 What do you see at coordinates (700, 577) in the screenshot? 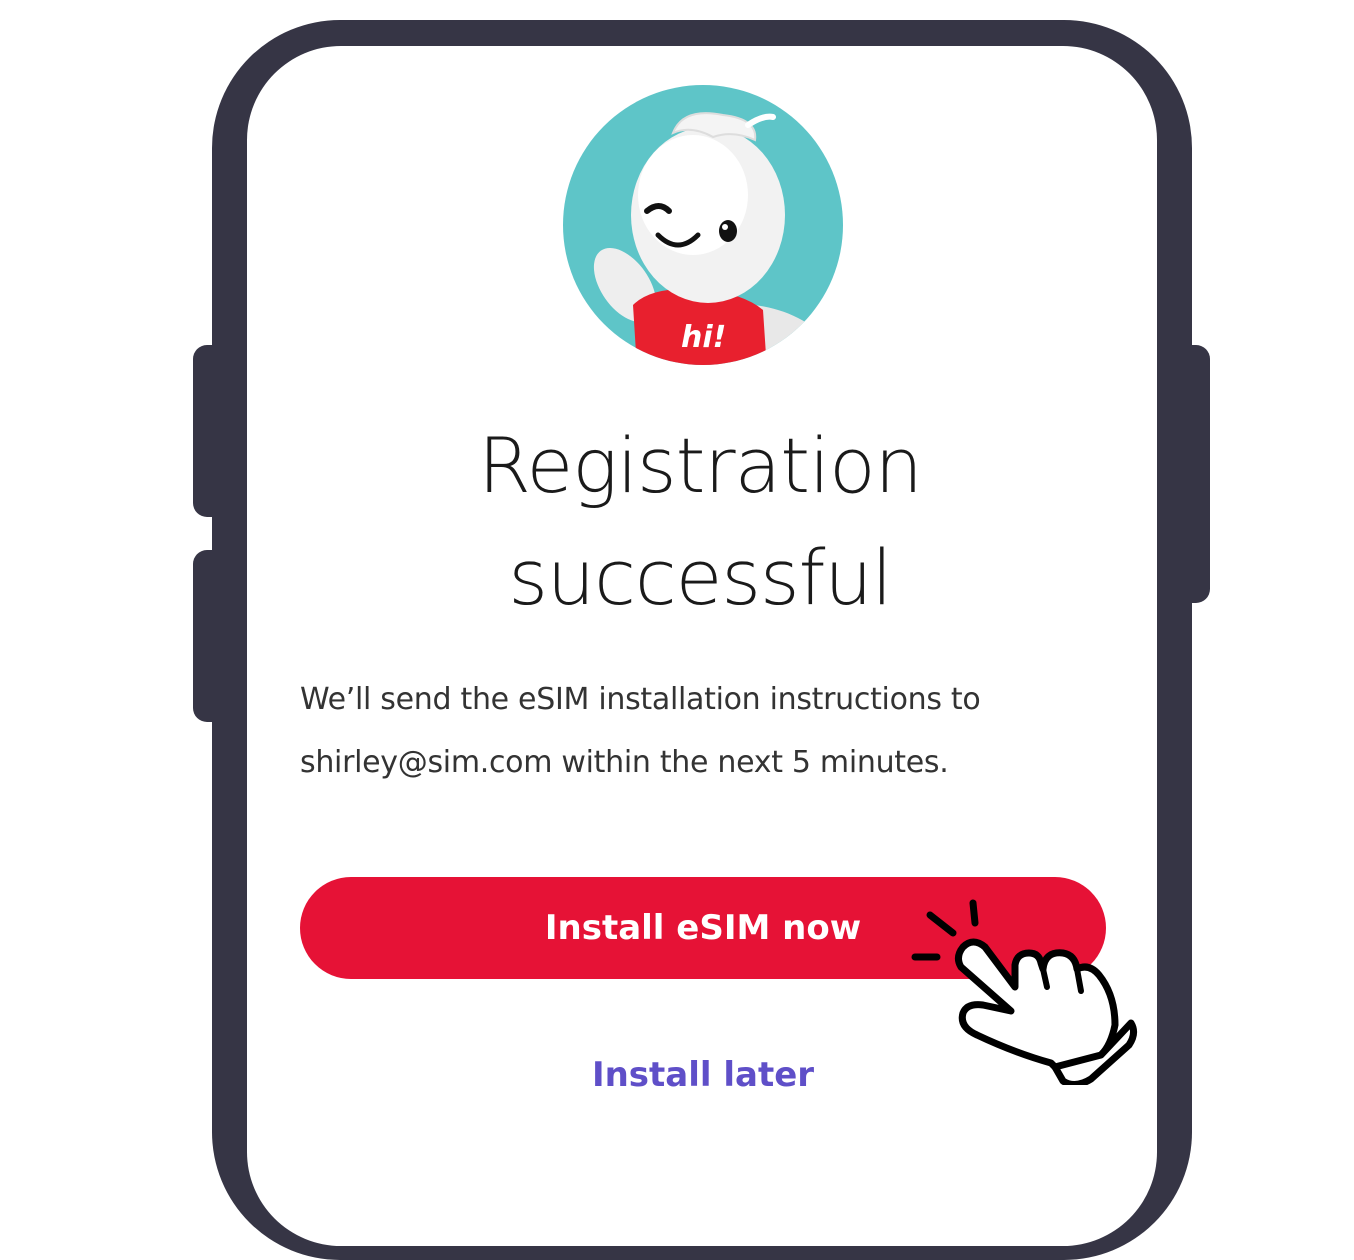
I see `page-title-line-2: successful` at bounding box center [700, 577].